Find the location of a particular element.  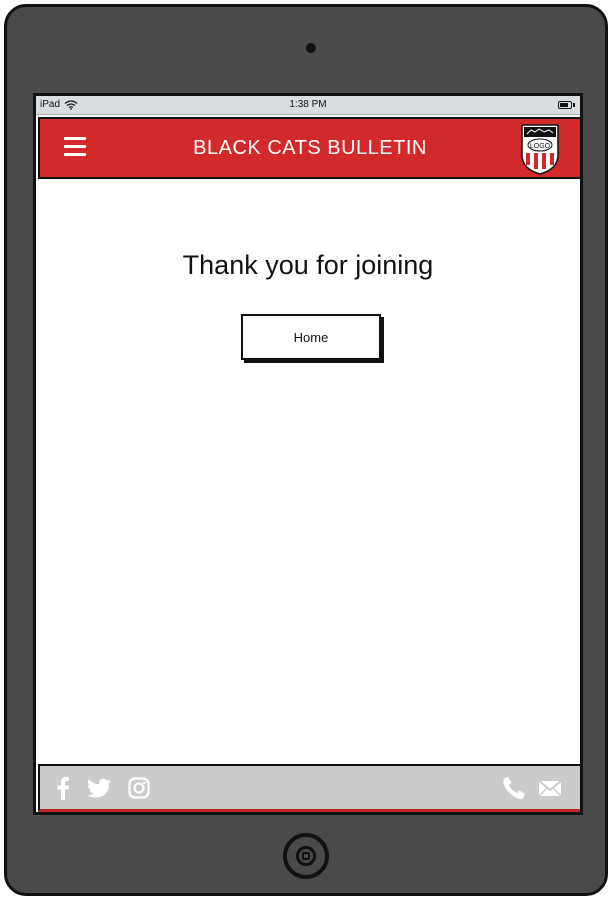

status-bar: iPad 1:38 PM is located at coordinates (308, 105).